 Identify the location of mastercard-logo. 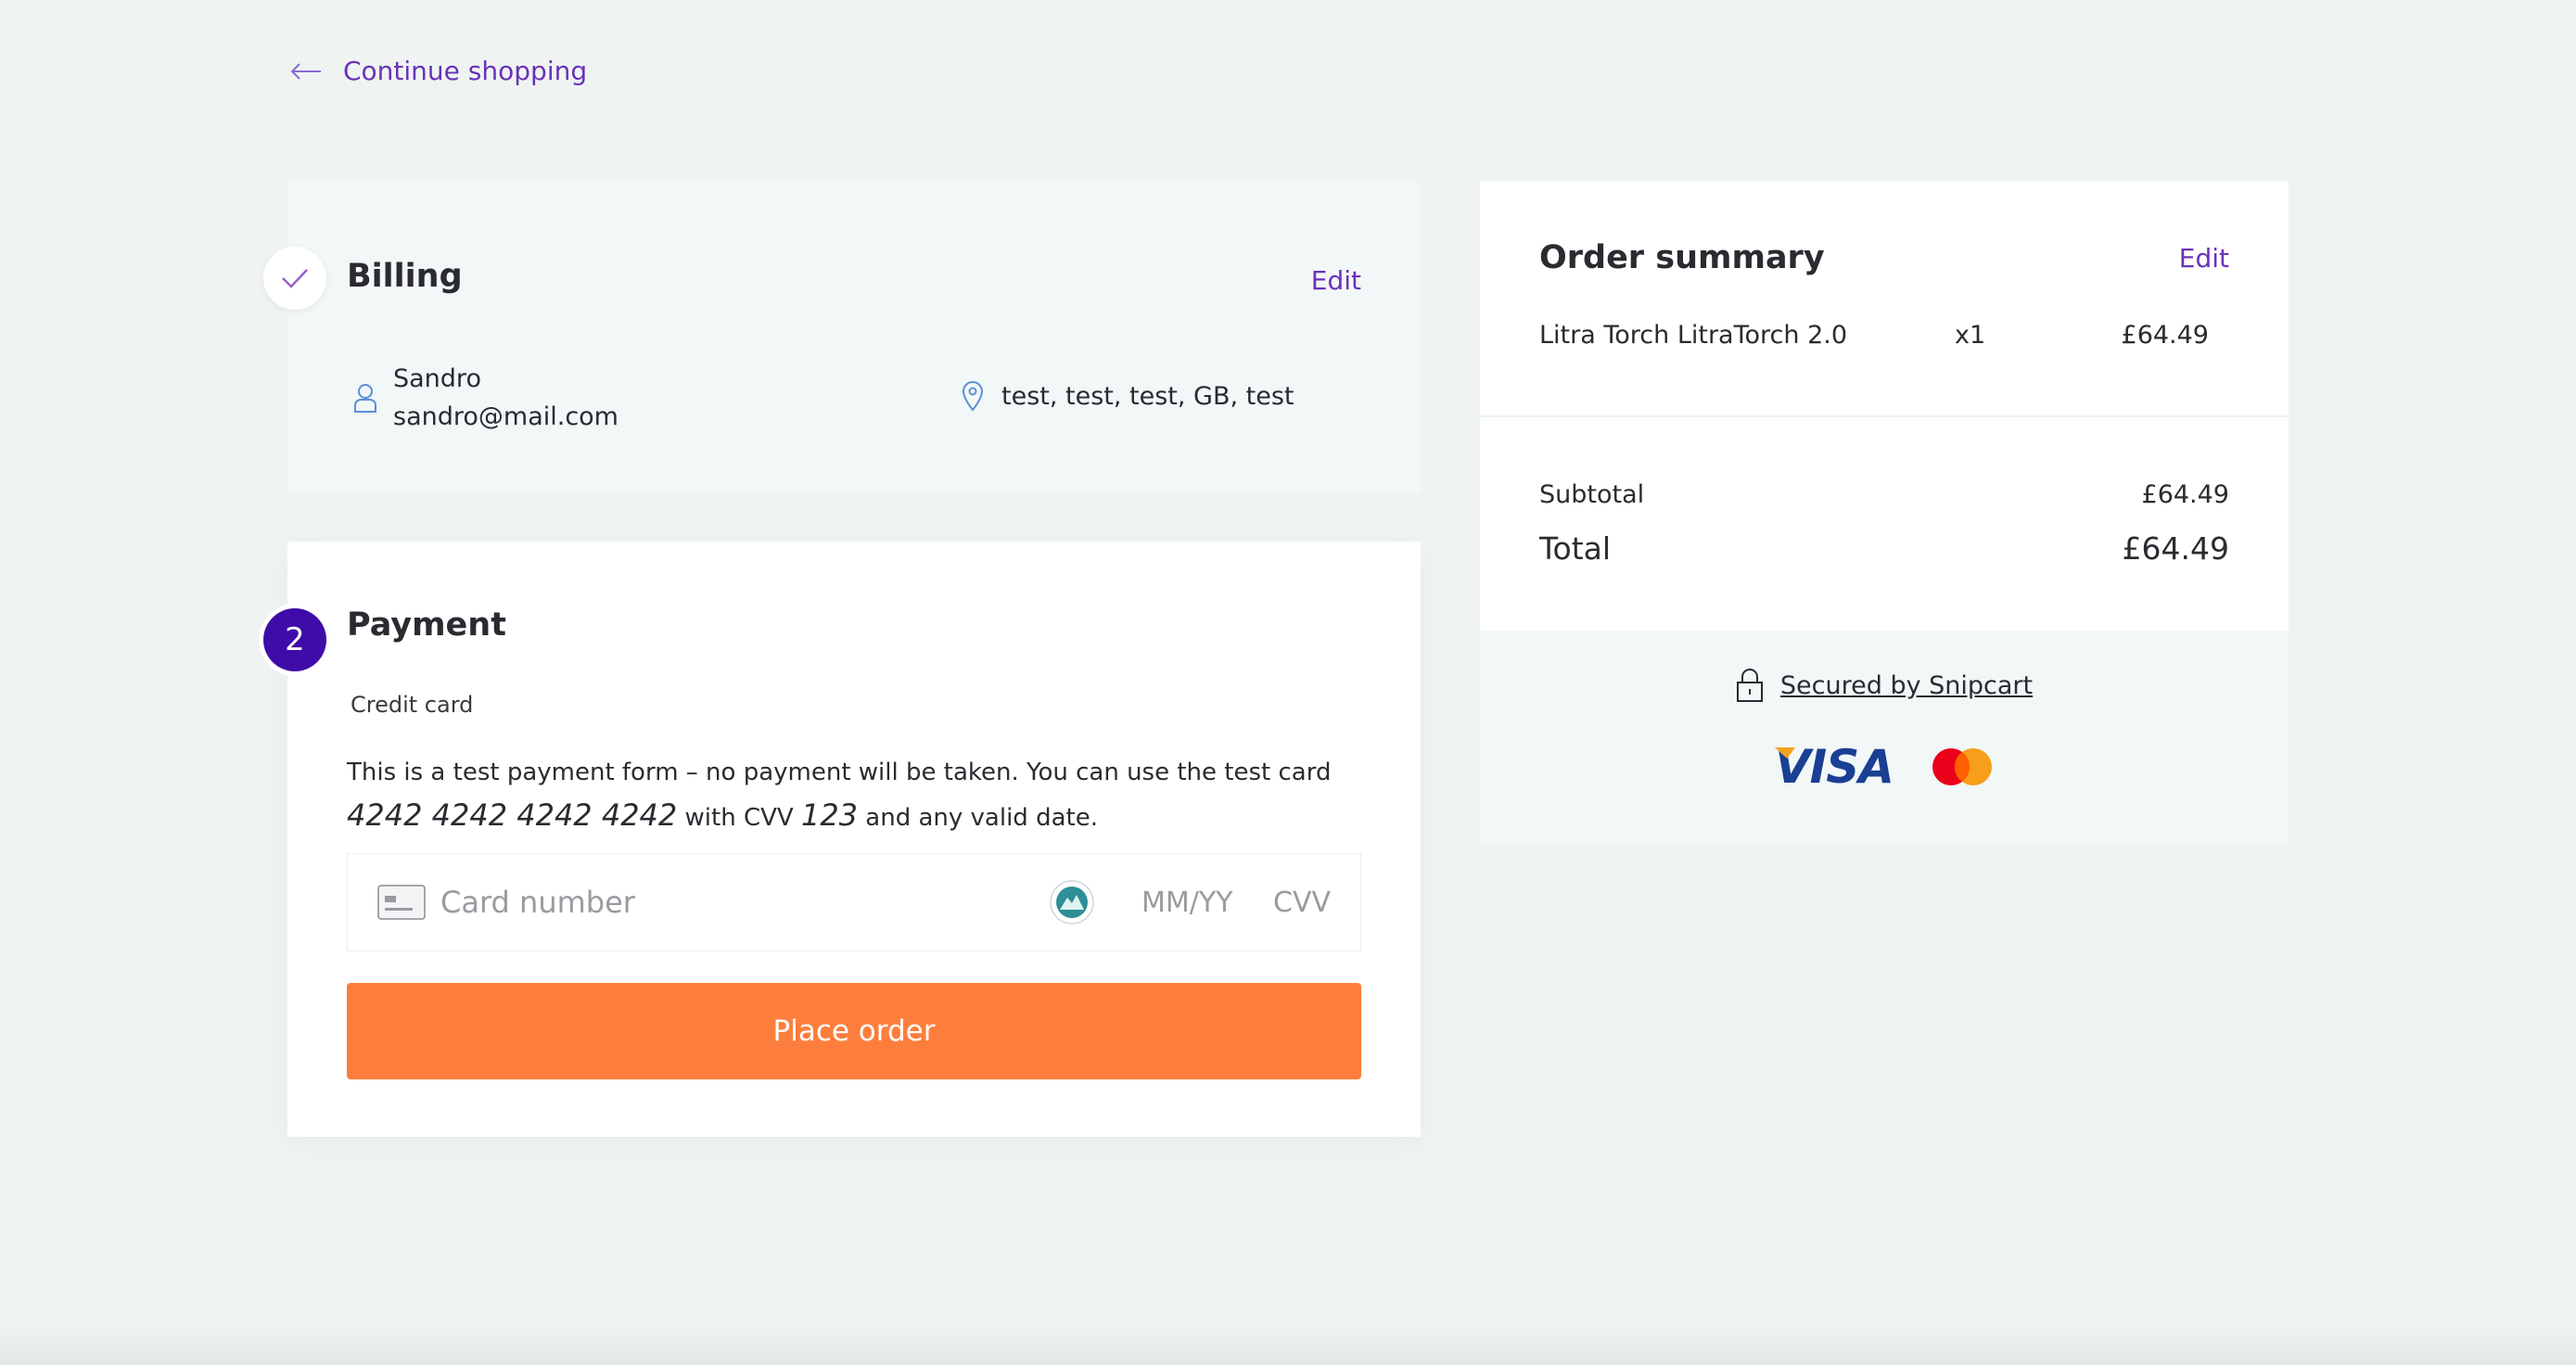
(1962, 766).